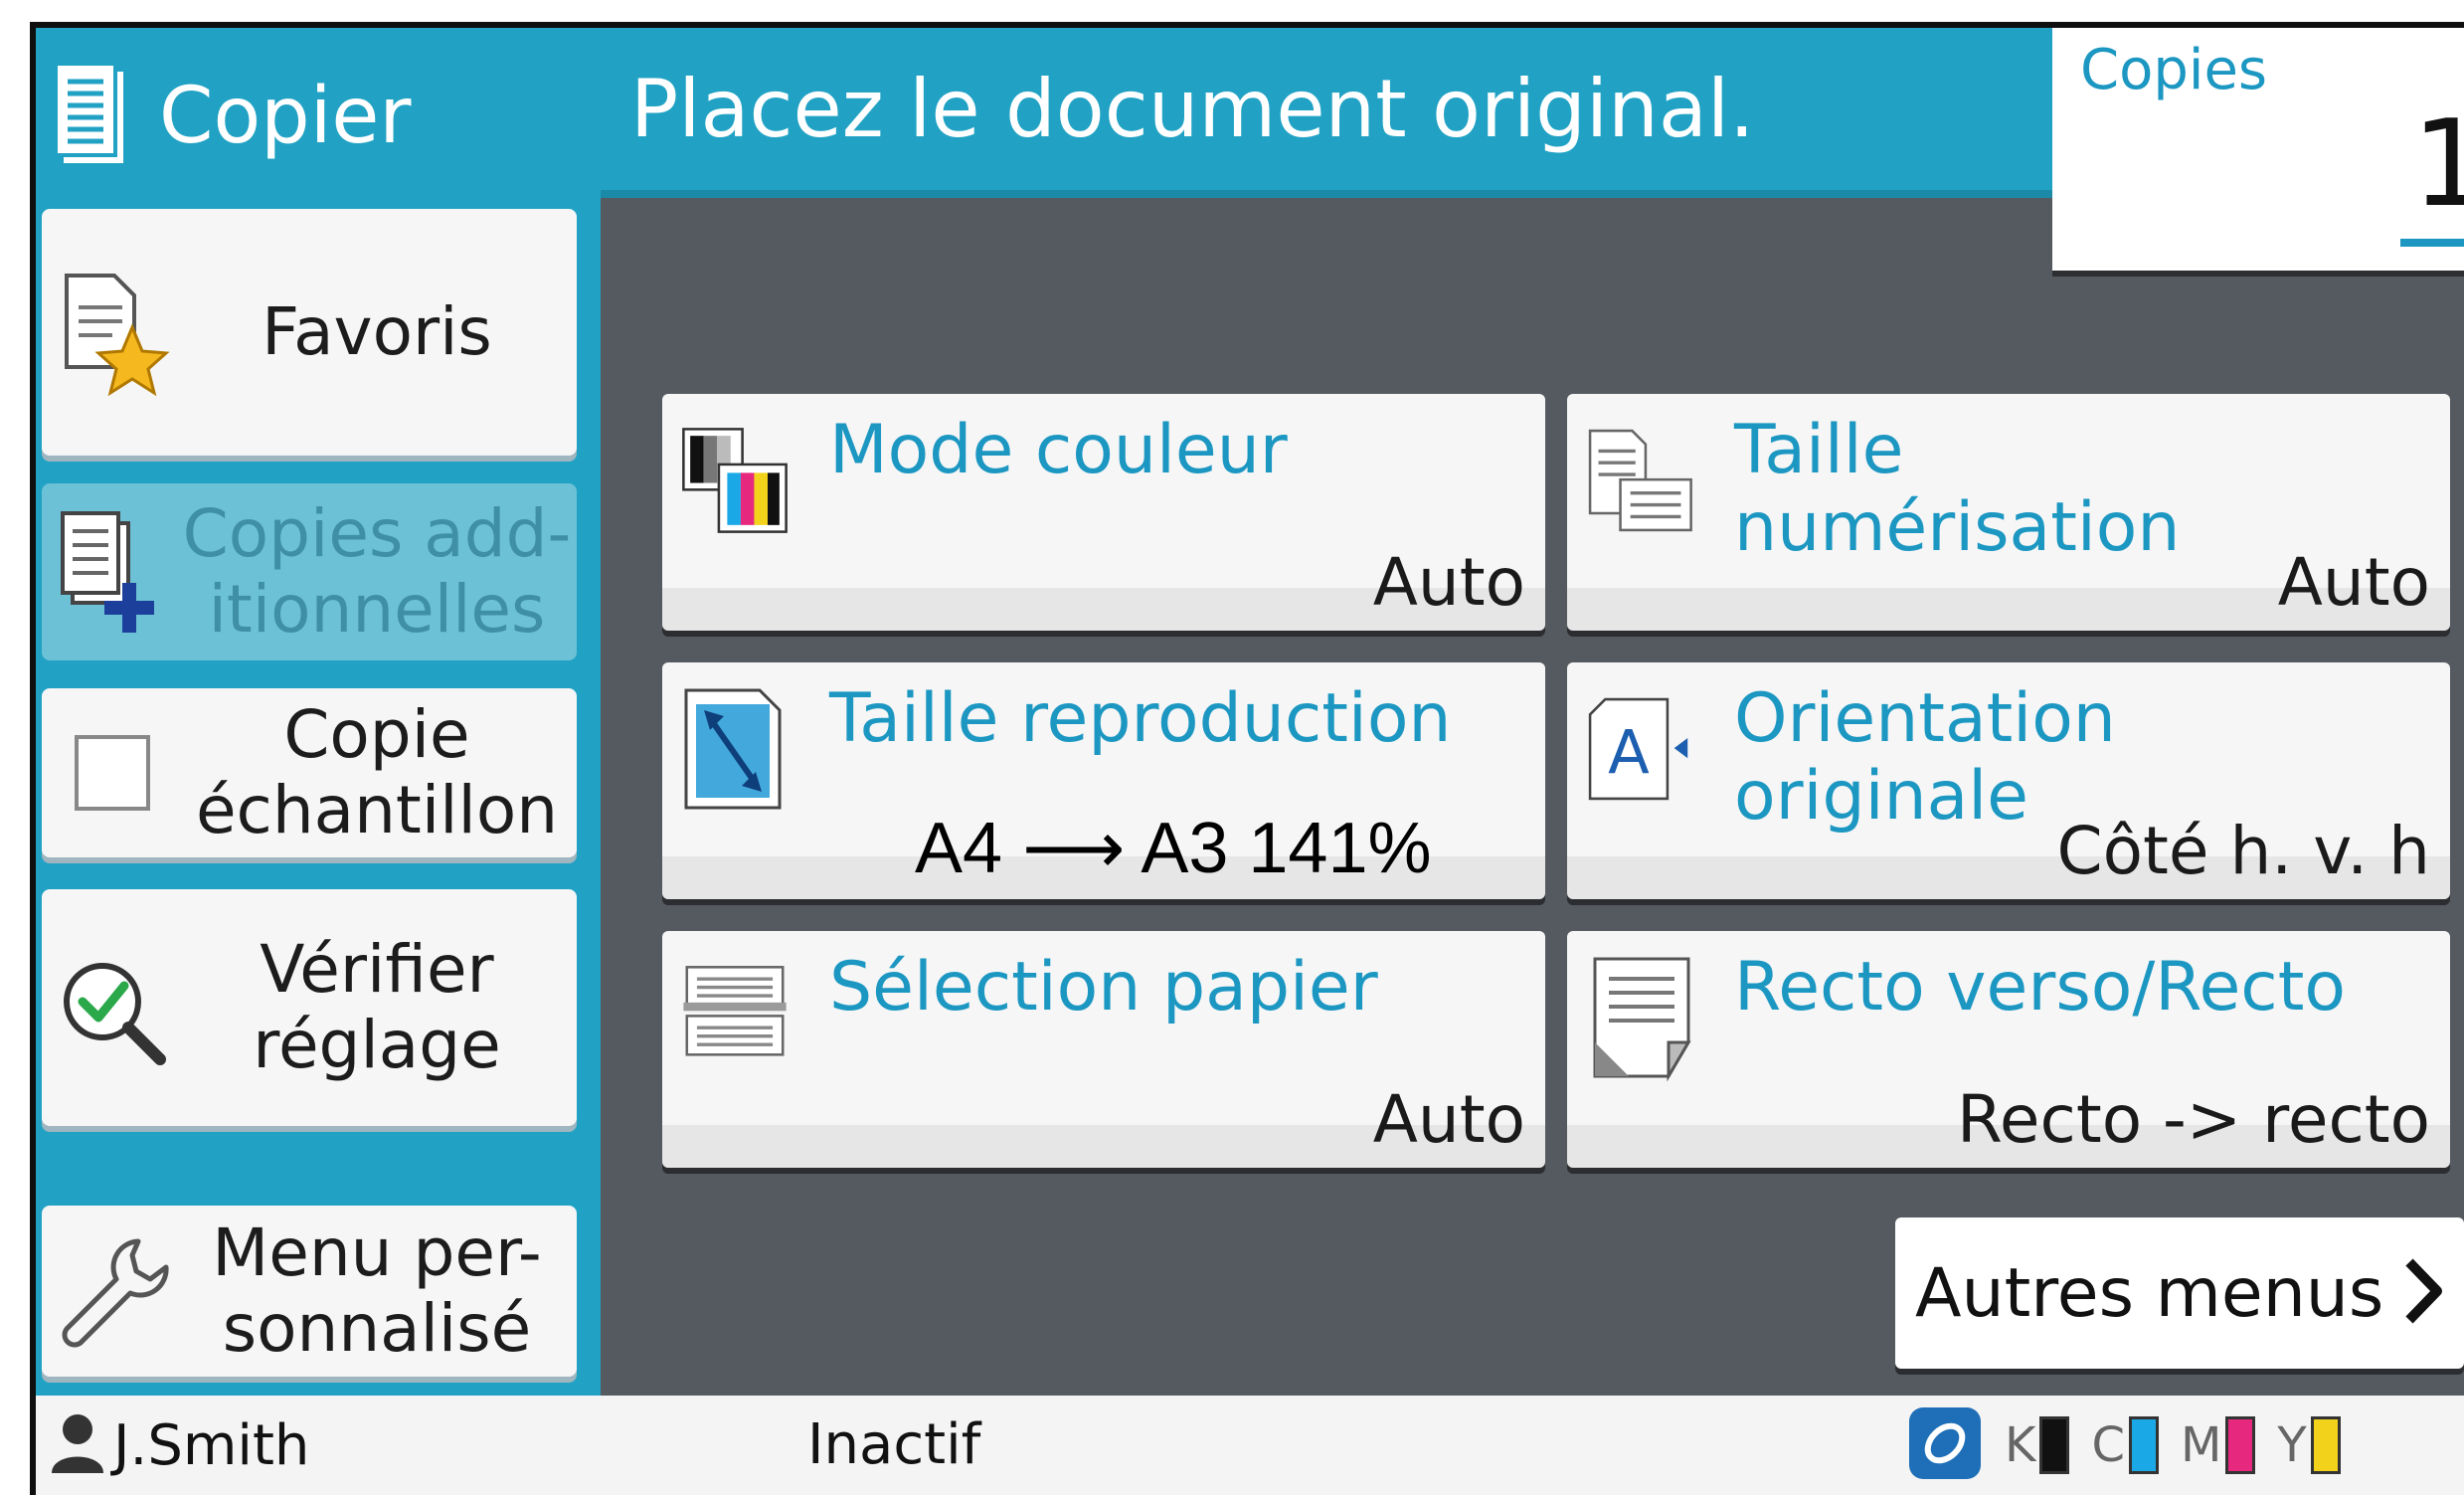  What do you see at coordinates (1629, 753) in the screenshot?
I see `svg-text: A` at bounding box center [1629, 753].